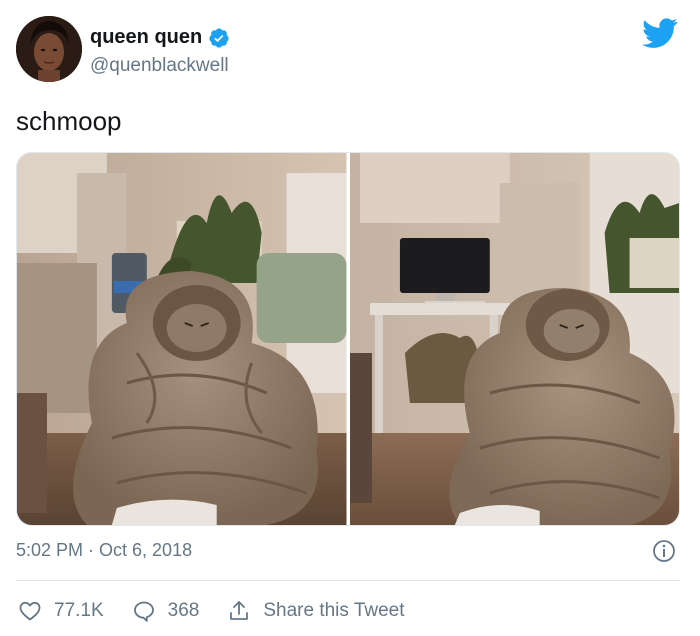 This screenshot has width=700, height=636. Describe the element at coordinates (146, 37) in the screenshot. I see `display-name: queen quen` at that location.